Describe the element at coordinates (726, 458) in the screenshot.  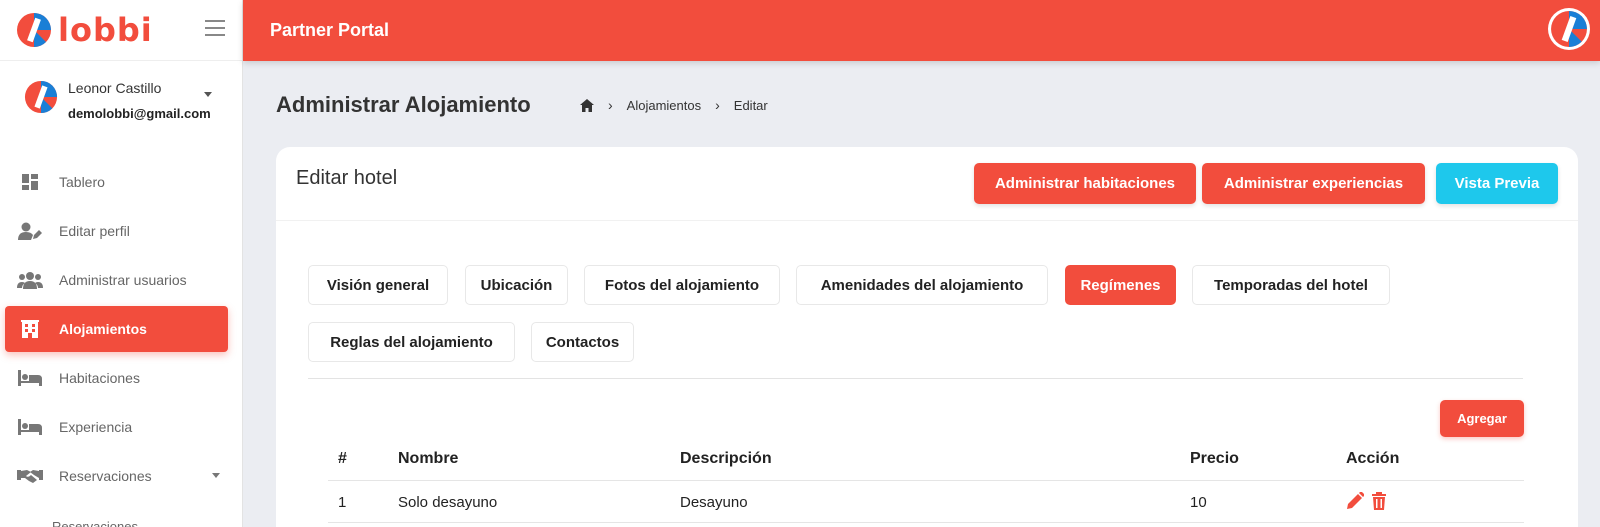
I see `column-header-descripcion: Descripción` at that location.